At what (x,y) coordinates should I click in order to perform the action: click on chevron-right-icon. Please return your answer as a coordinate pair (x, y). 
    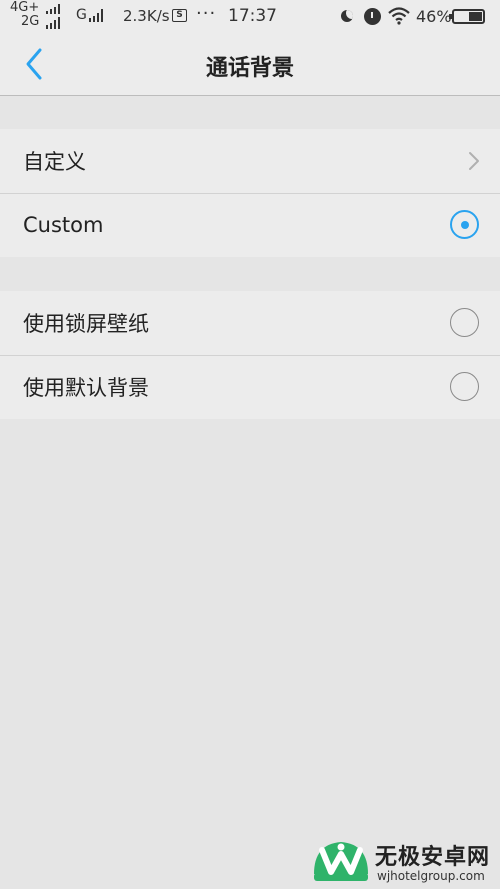
    Looking at the image, I should click on (474, 161).